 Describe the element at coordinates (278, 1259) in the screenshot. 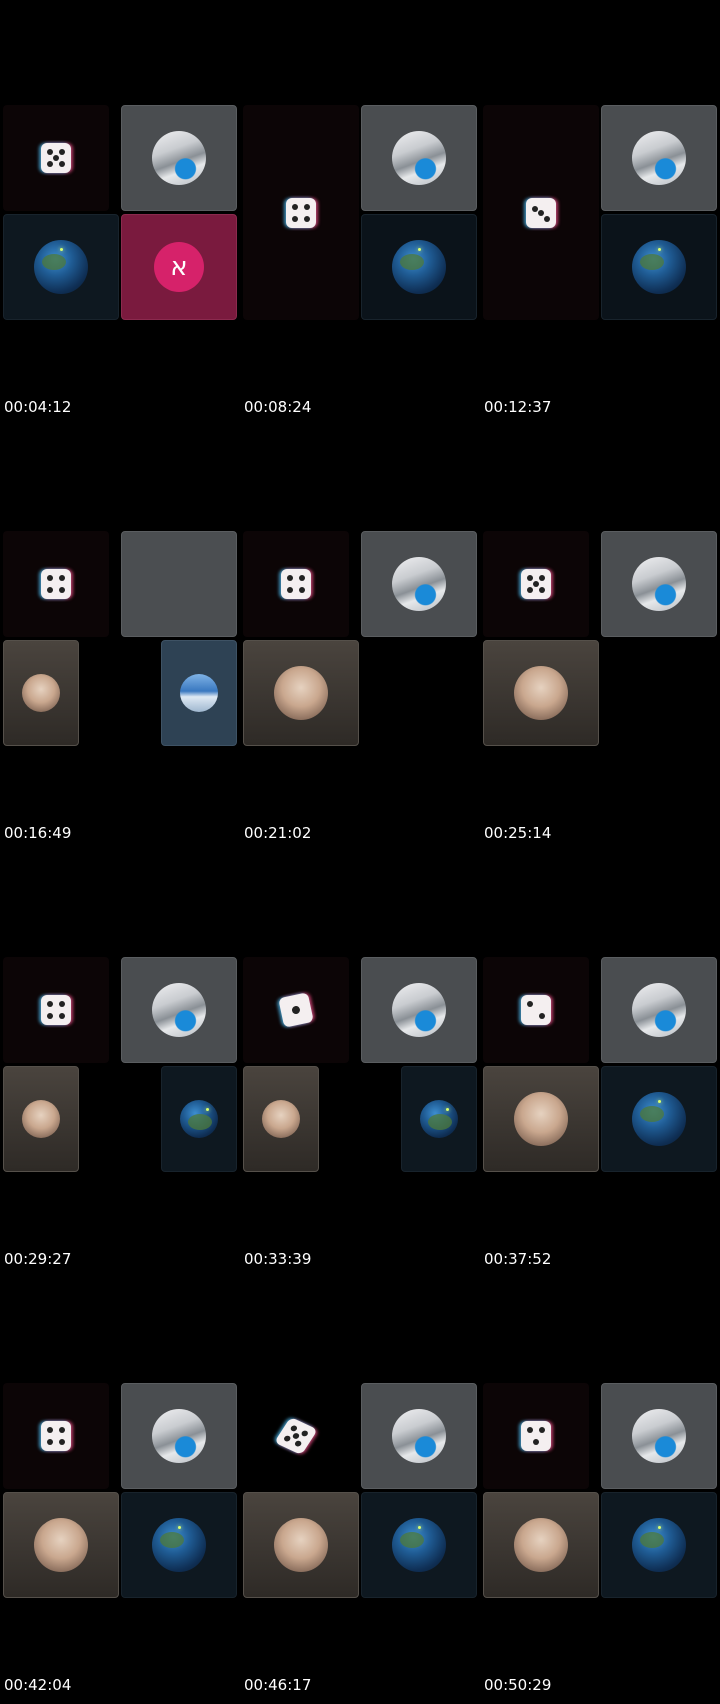

I see `timestamp: 00:33:39` at that location.